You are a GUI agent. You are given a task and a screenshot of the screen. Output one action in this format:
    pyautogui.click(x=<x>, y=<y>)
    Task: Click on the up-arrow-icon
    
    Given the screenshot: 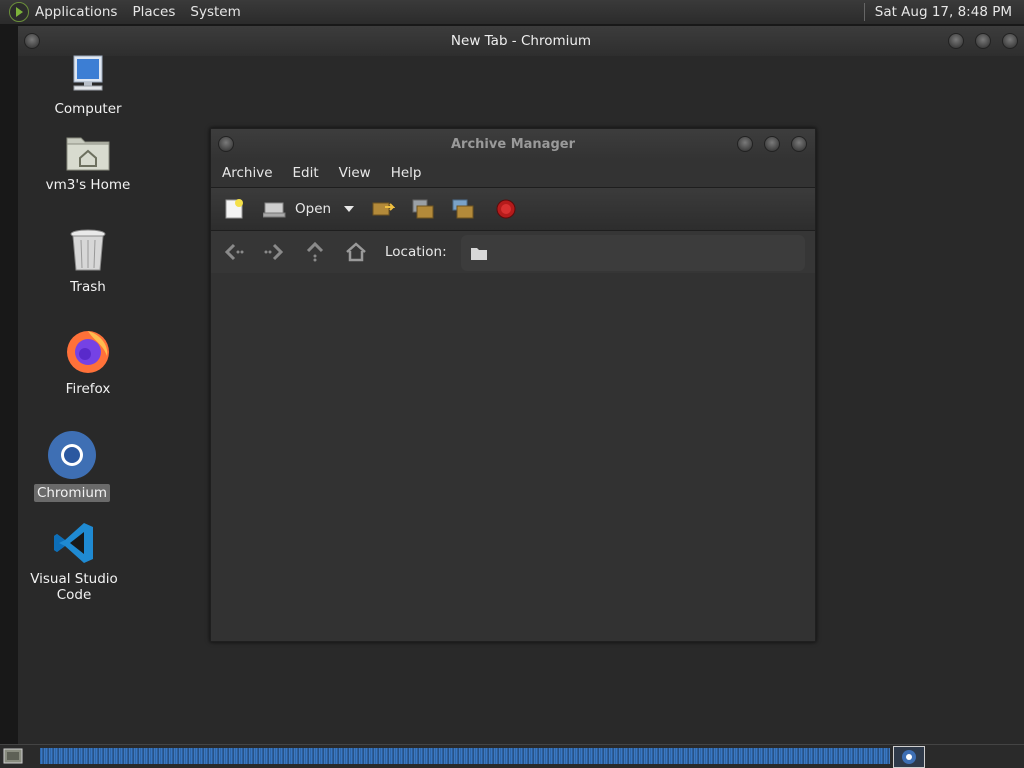 What is the action you would take?
    pyautogui.click(x=315, y=251)
    